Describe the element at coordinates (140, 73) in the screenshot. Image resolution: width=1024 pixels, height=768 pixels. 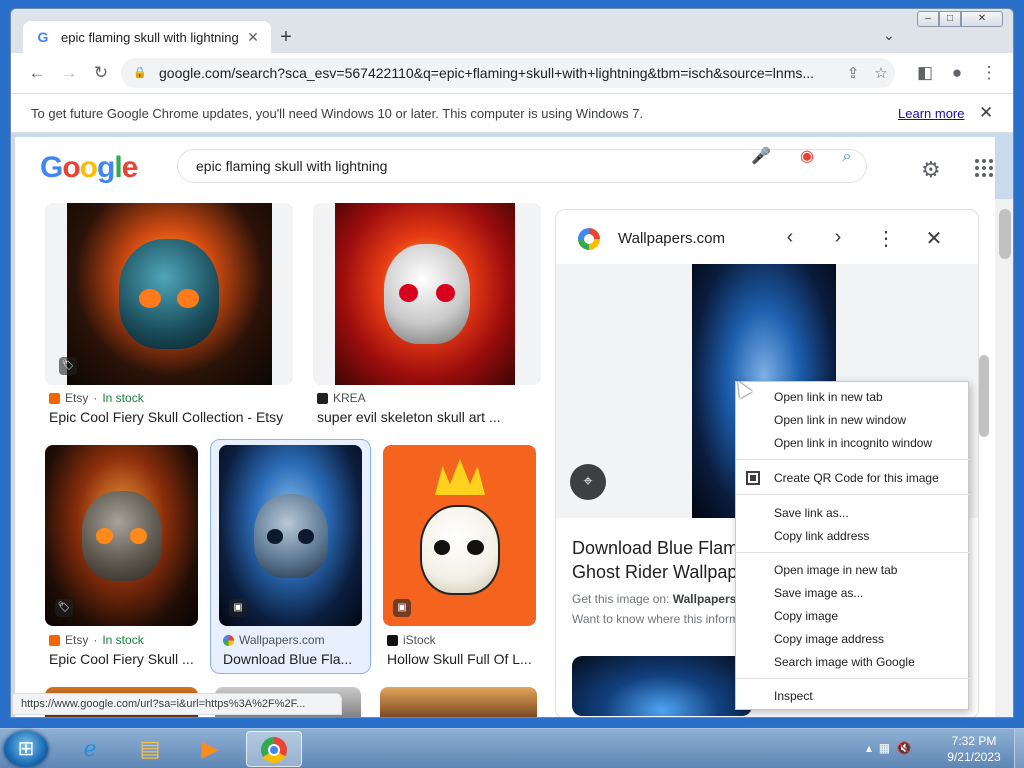
I see `lock-icon: 🔒` at that location.